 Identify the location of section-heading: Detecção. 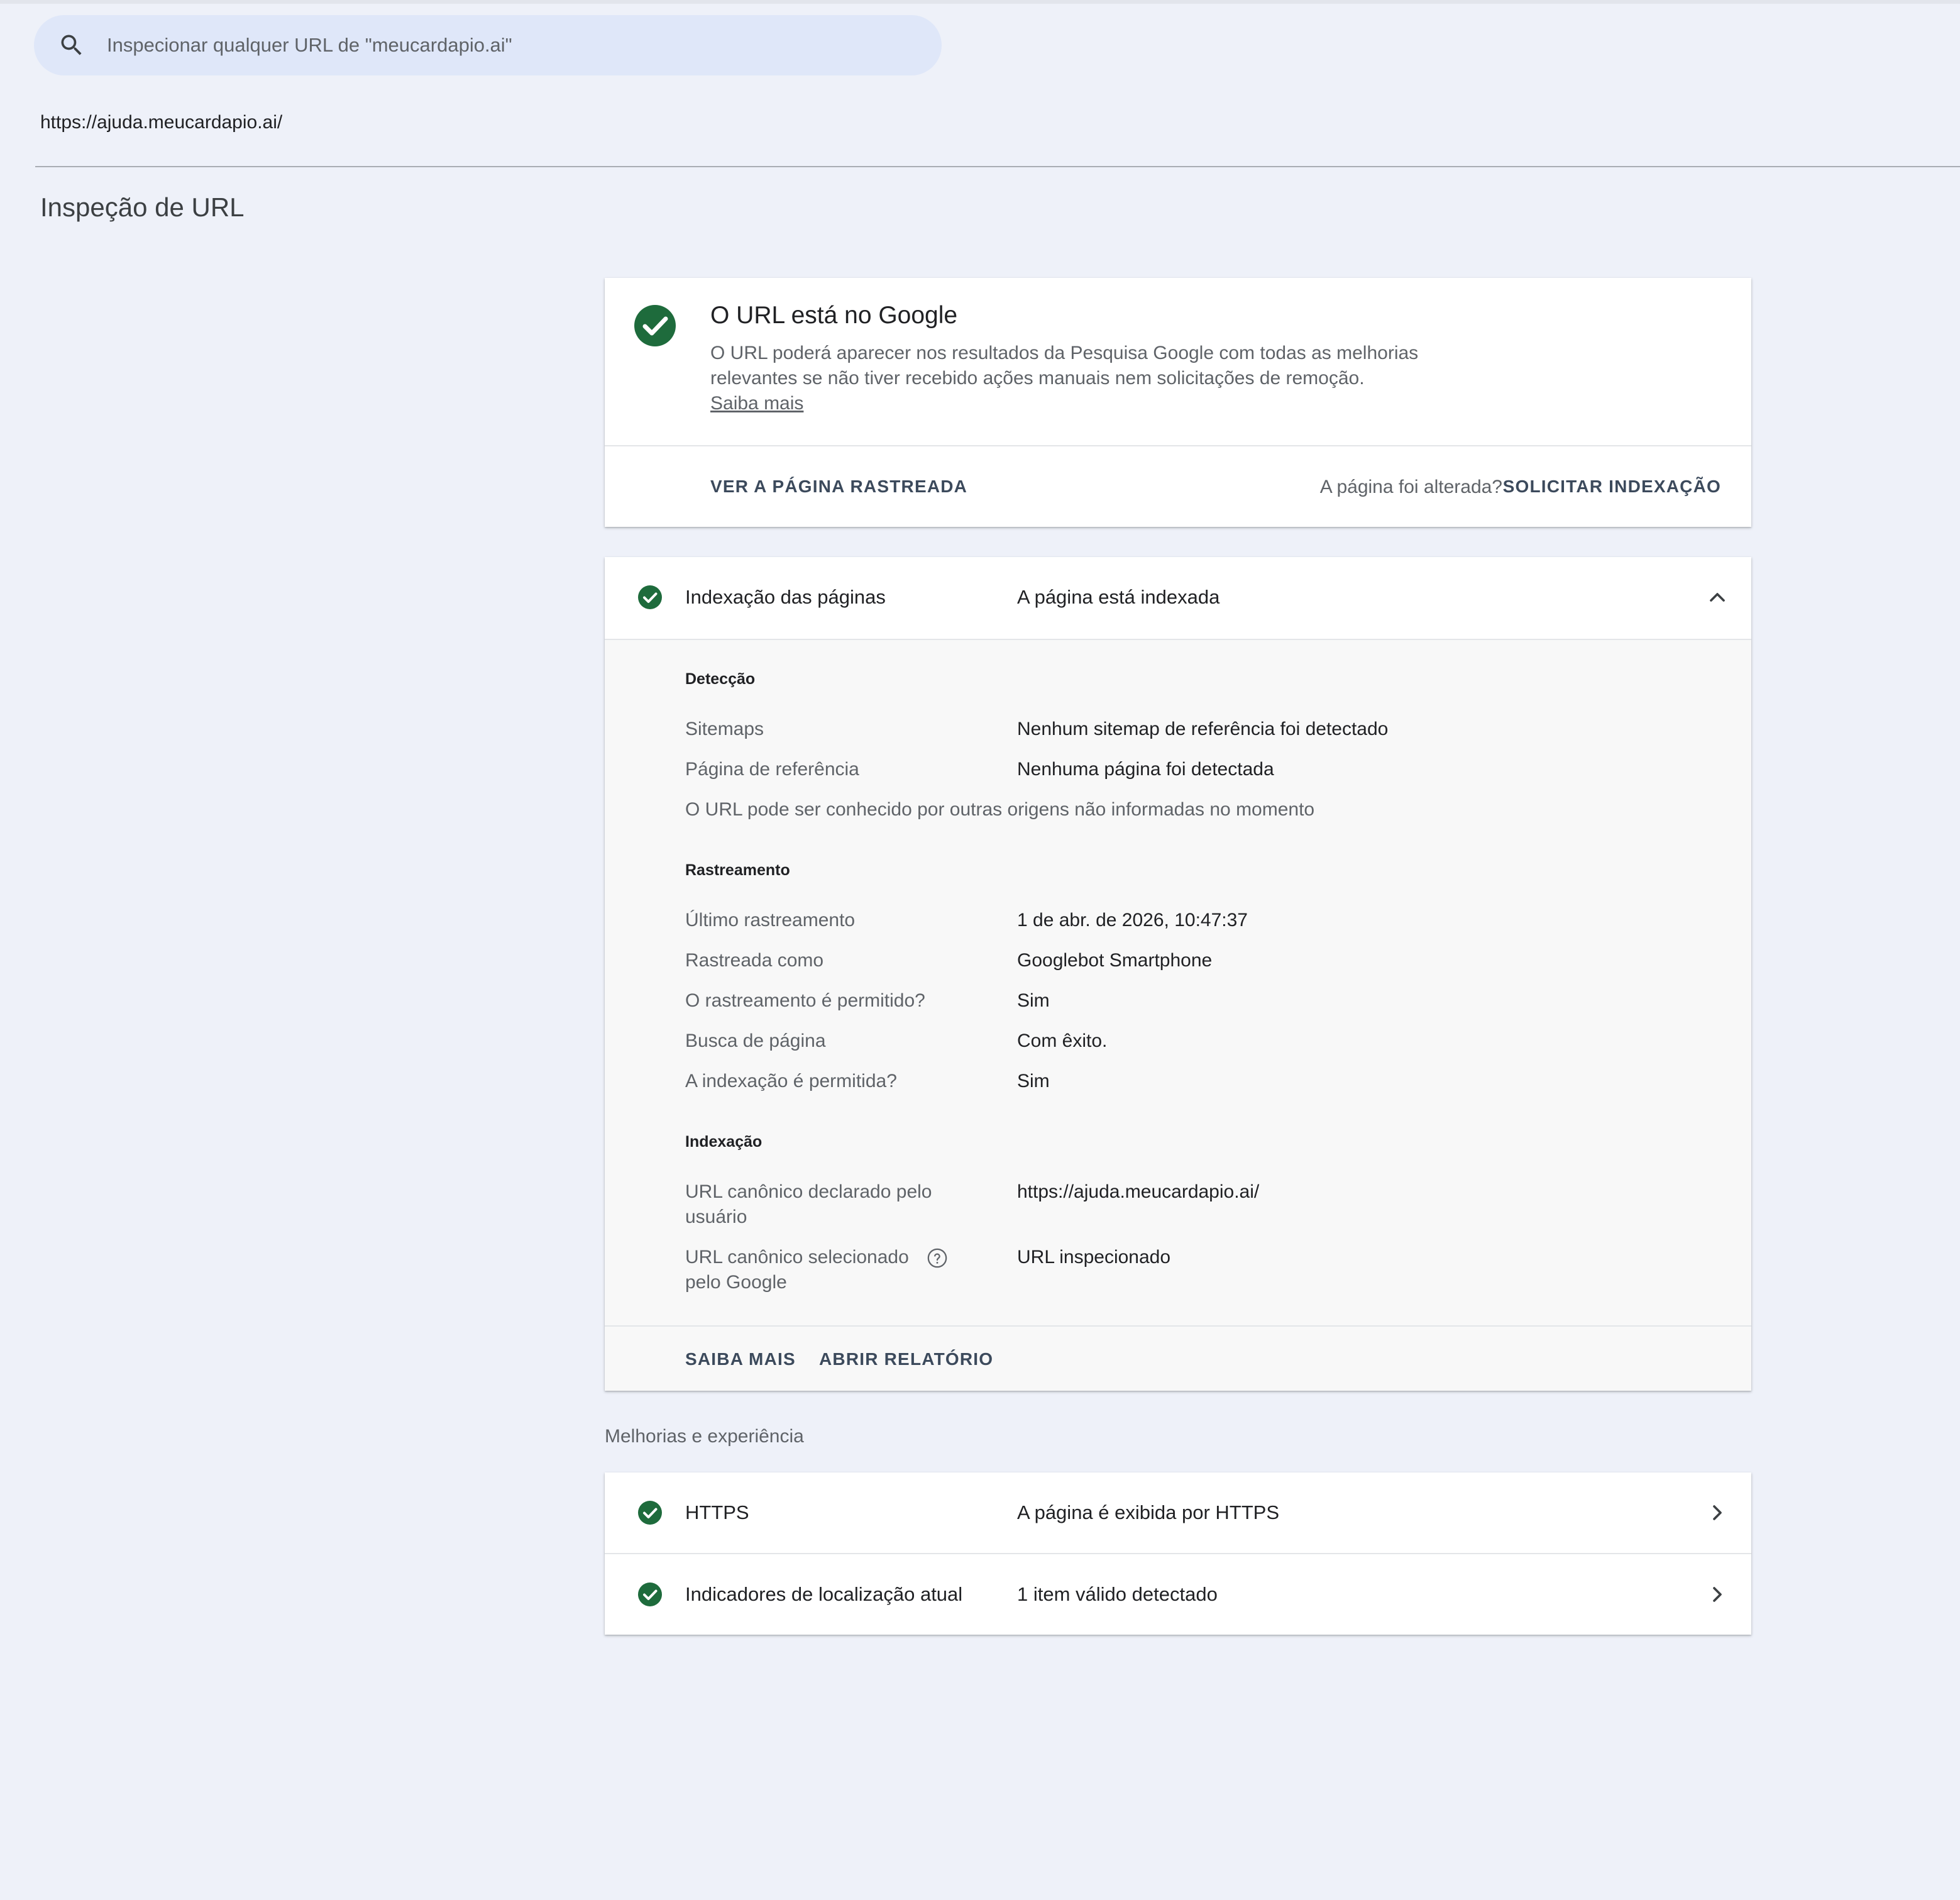
(720, 679).